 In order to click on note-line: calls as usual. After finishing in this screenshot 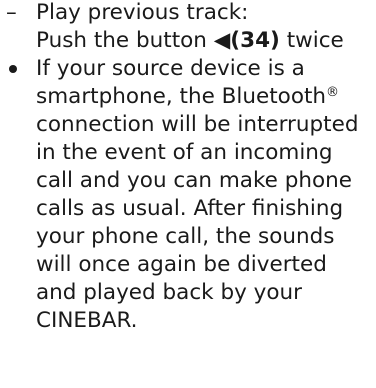, I will do `click(190, 208)`.